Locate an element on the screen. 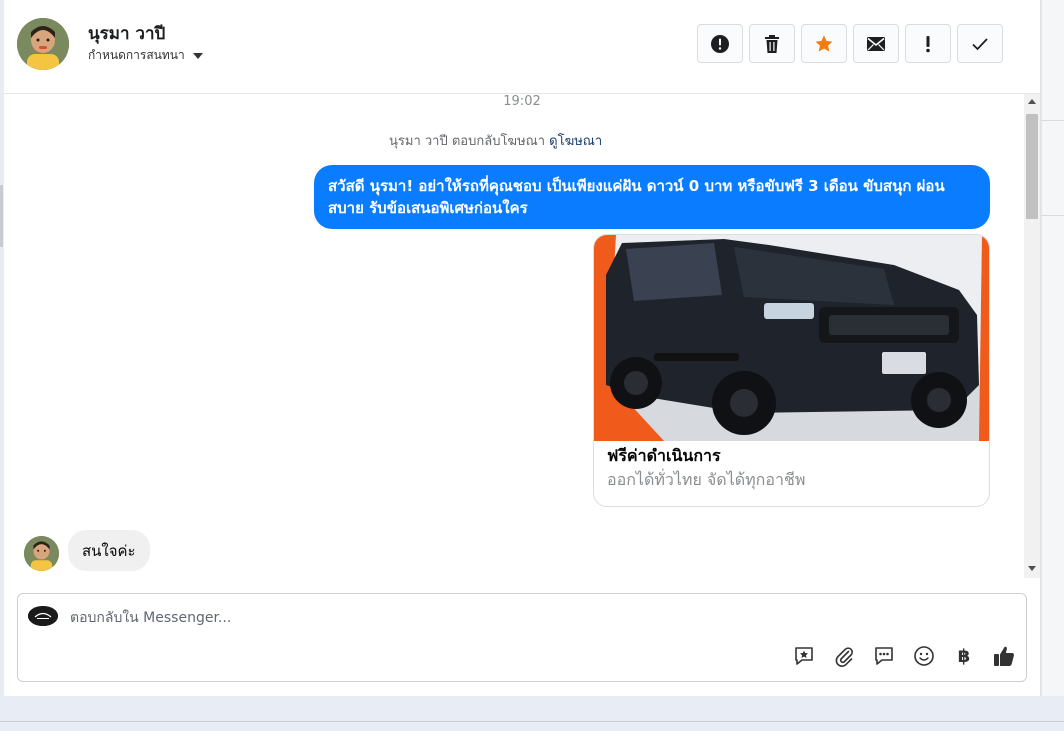  mark-spam-button is located at coordinates (720, 43).